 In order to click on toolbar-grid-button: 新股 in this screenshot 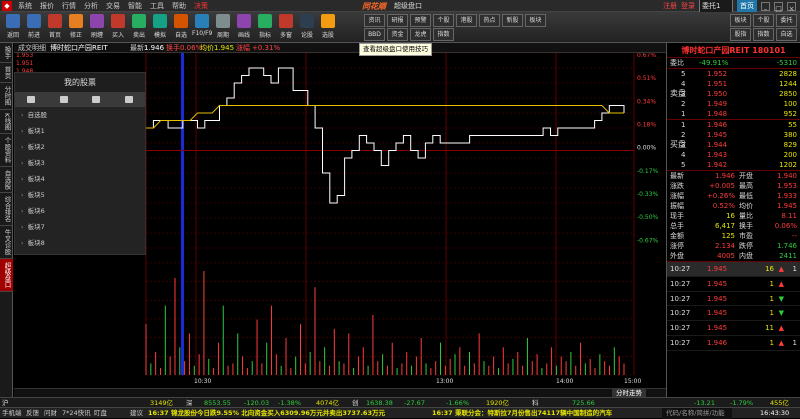, I will do `click(512, 20)`.